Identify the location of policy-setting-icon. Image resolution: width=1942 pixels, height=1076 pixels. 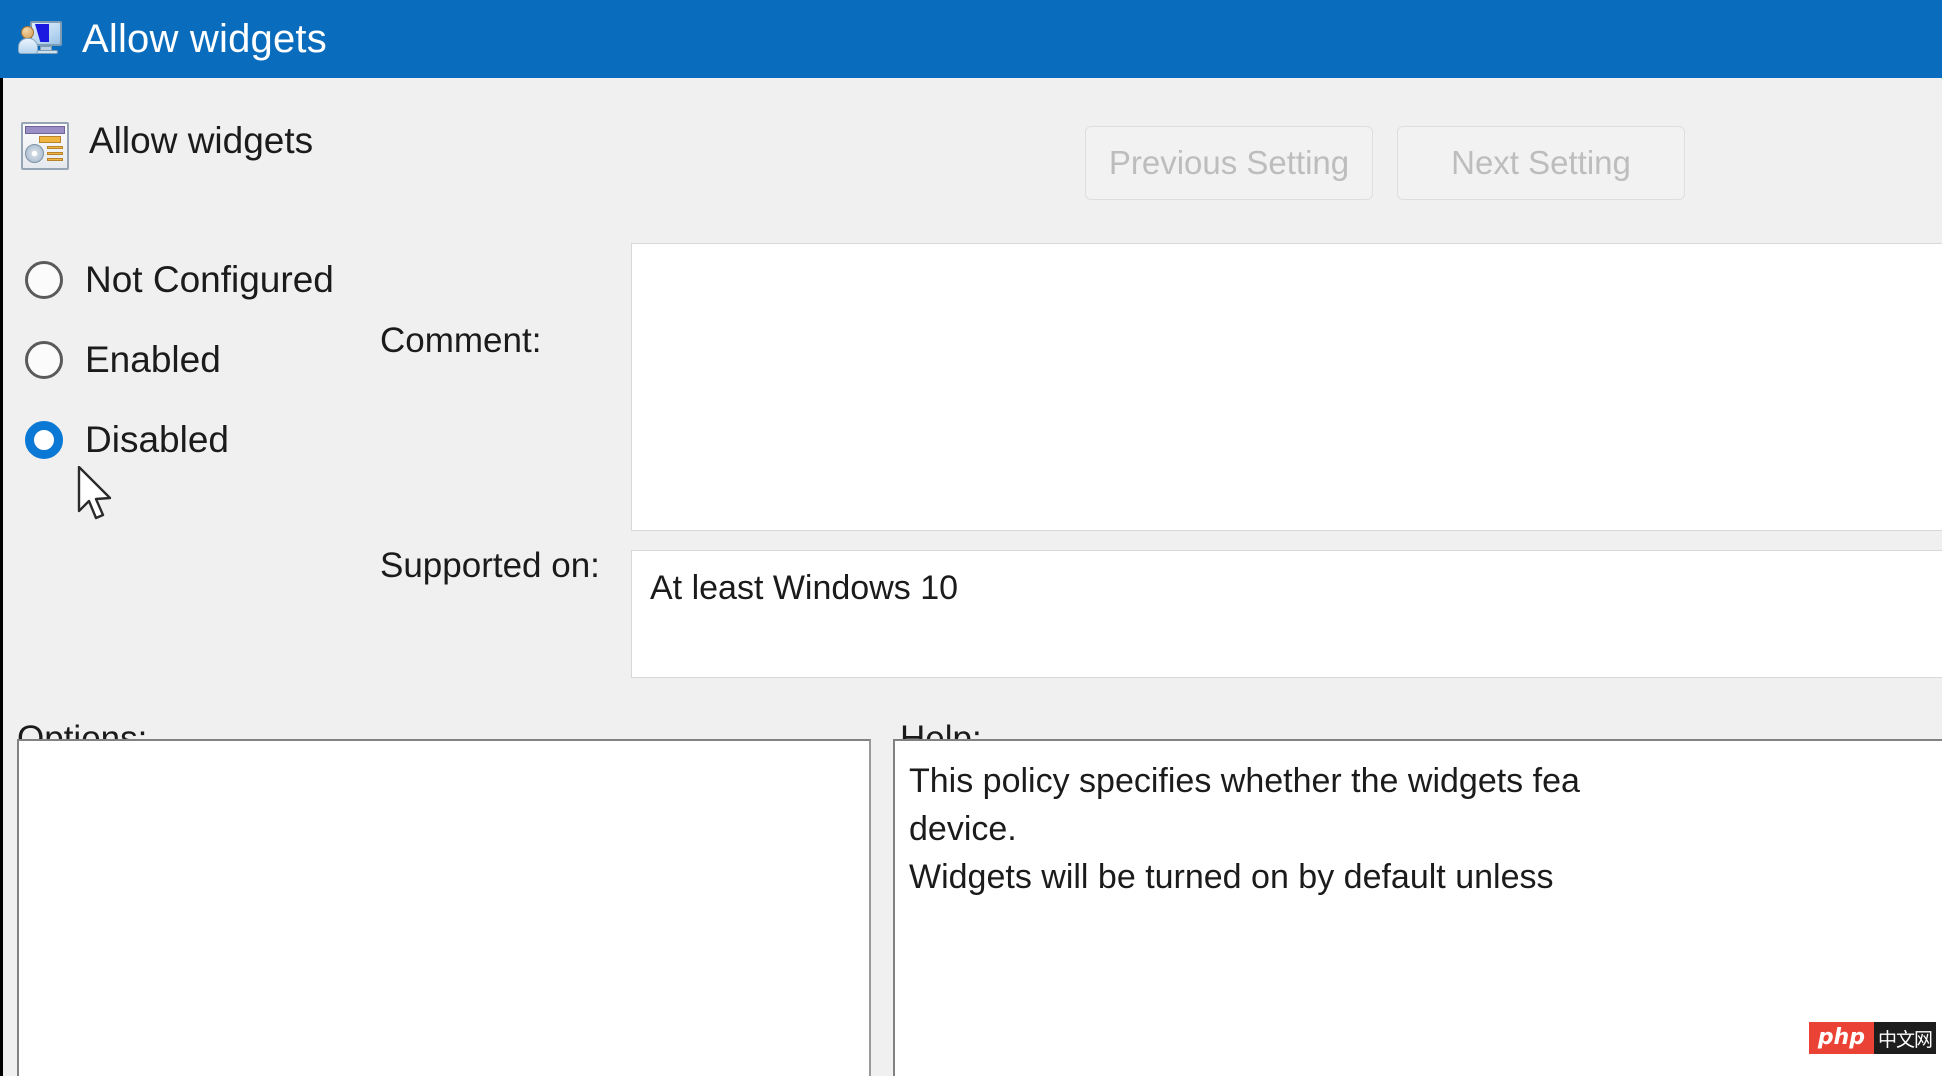
(45, 146).